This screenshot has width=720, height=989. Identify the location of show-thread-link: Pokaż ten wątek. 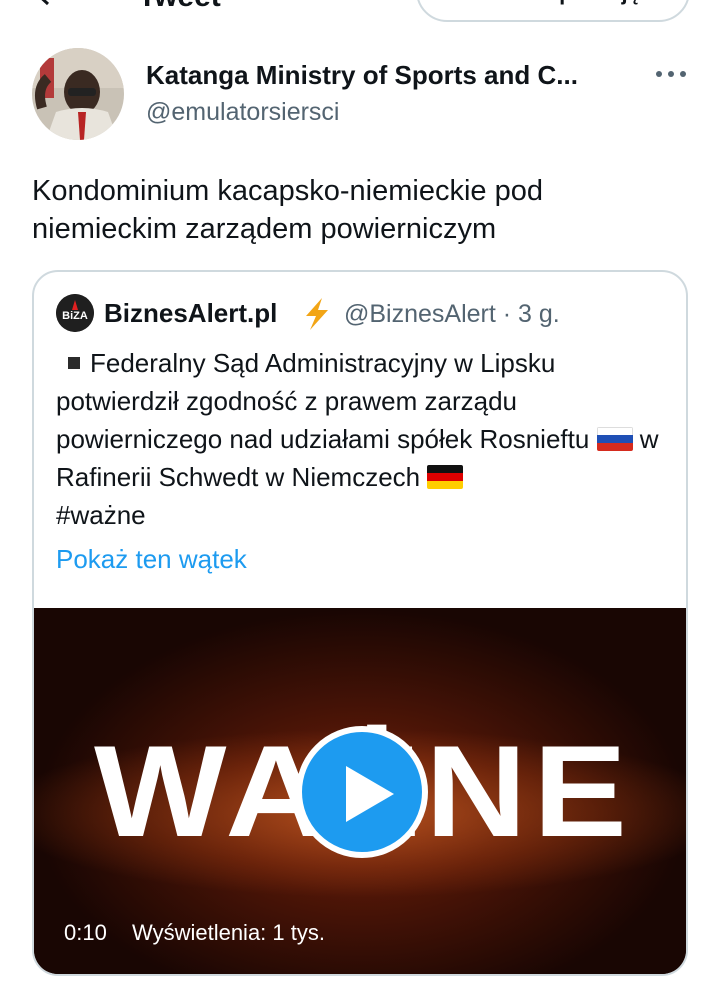
(151, 559).